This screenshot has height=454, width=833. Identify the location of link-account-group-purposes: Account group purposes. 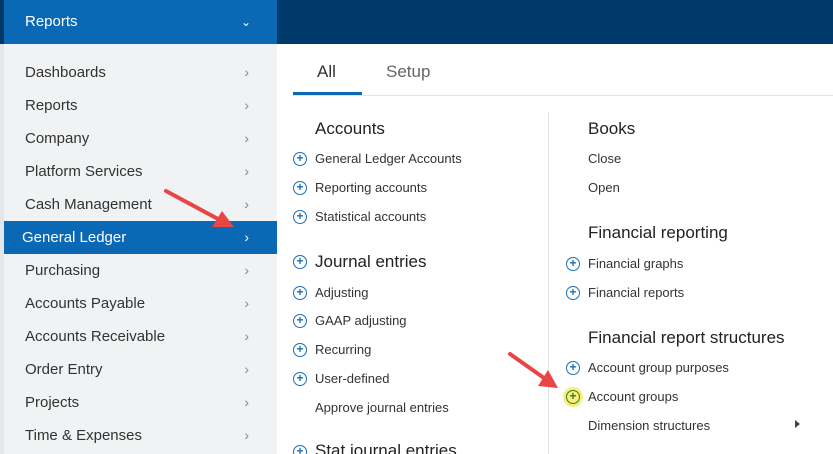
(658, 368).